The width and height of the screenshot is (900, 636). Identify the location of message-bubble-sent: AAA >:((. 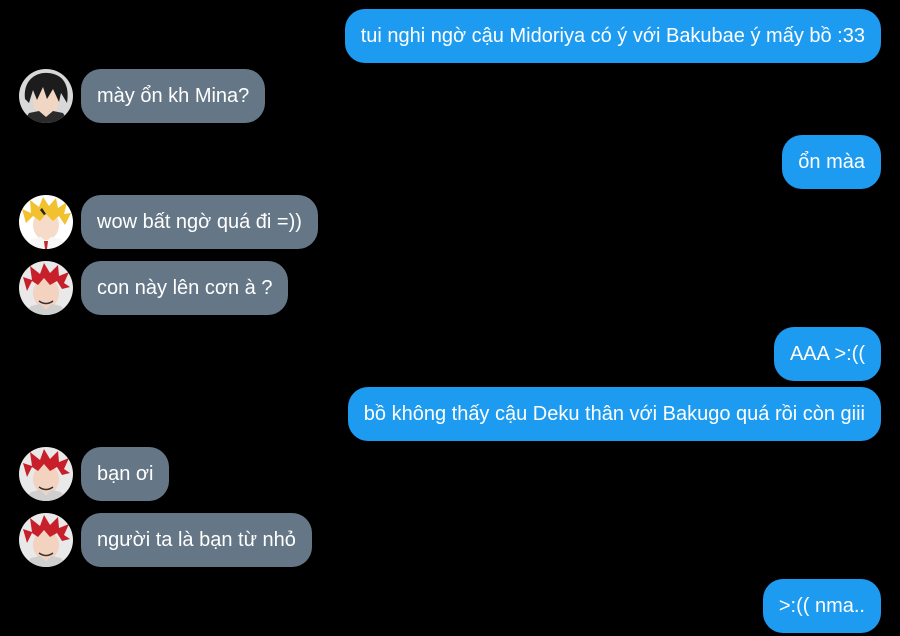
(827, 354).